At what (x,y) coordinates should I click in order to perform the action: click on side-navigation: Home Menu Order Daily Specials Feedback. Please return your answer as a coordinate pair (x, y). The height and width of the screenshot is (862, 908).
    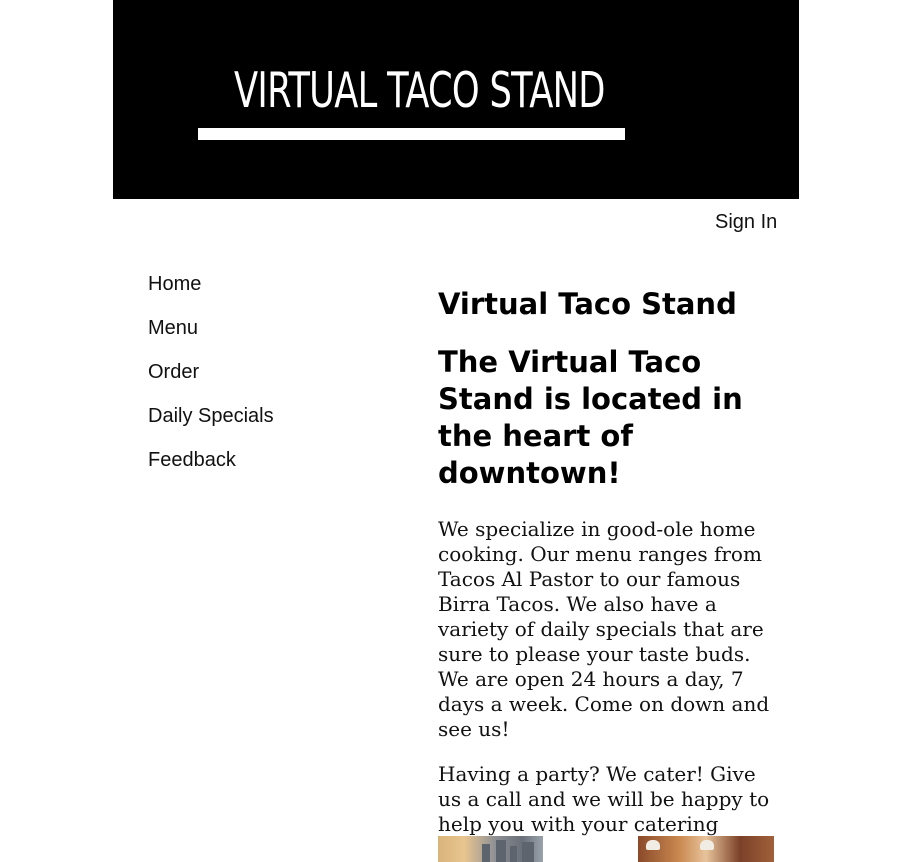
    Looking at the image, I should click on (211, 380).